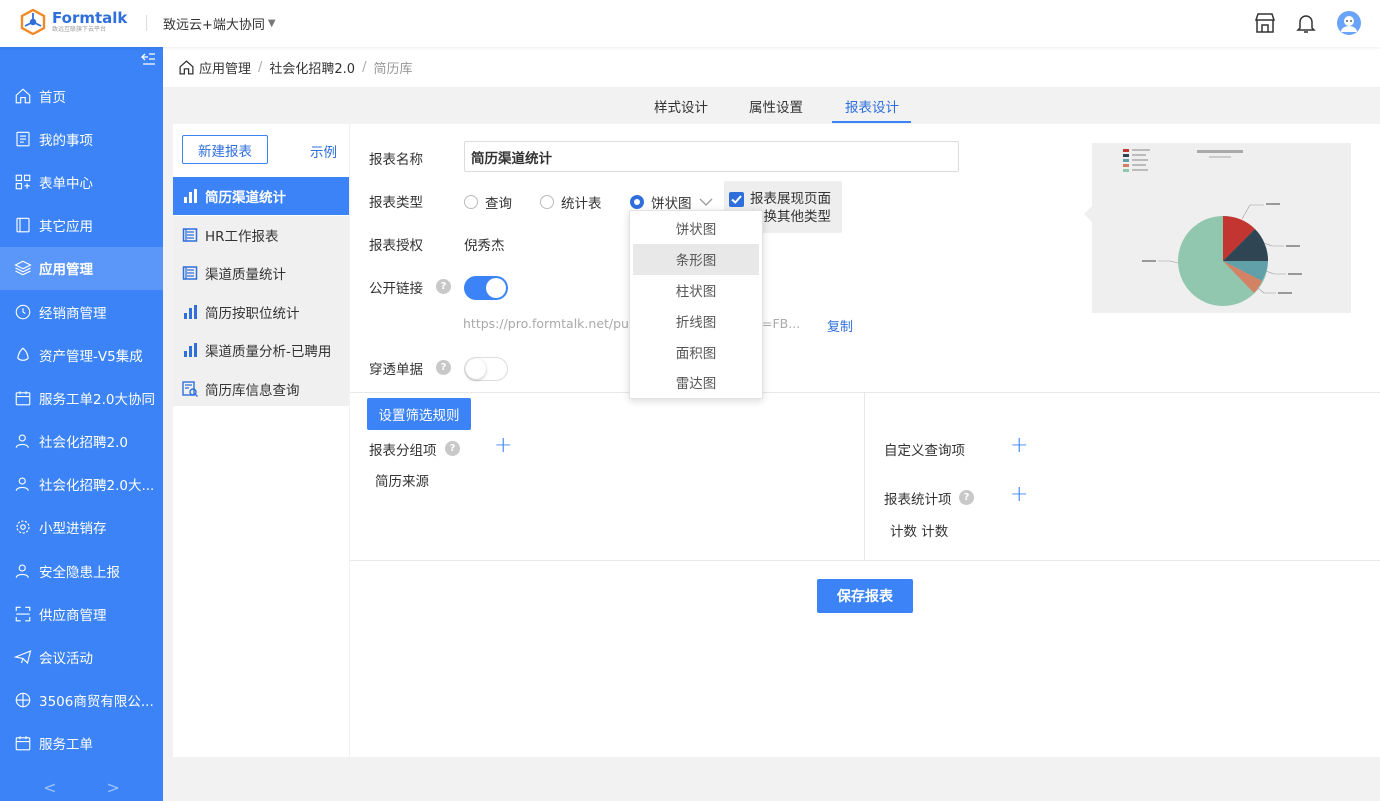  I want to click on sidebar-item: 资产管理-V5集成, so click(81, 354).